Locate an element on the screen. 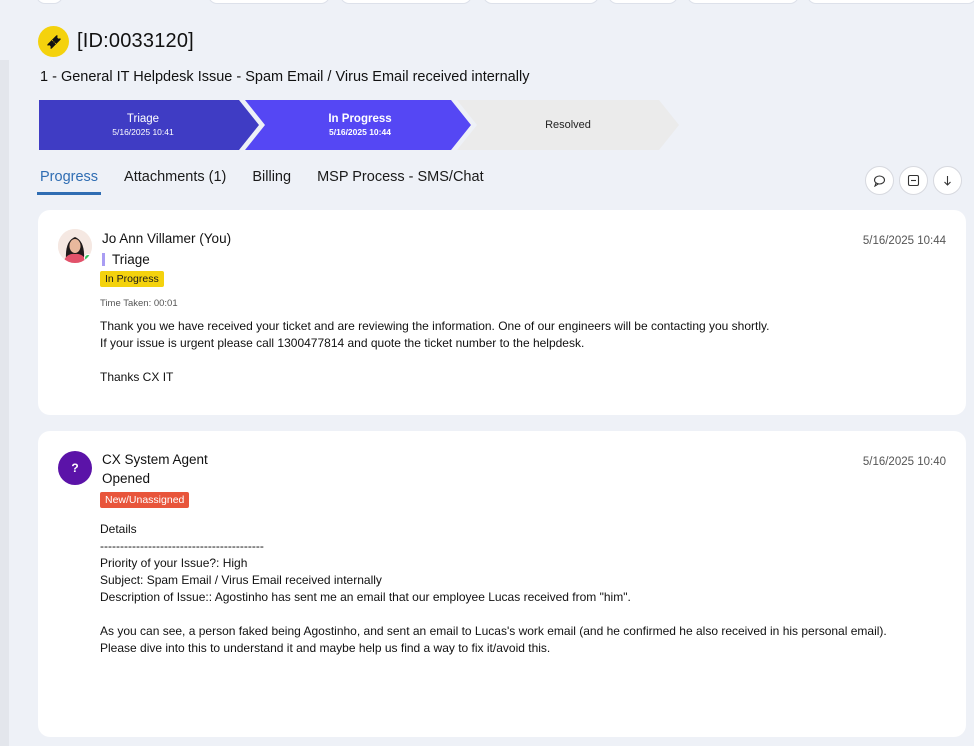 The height and width of the screenshot is (746, 974). comment-button is located at coordinates (879, 180).